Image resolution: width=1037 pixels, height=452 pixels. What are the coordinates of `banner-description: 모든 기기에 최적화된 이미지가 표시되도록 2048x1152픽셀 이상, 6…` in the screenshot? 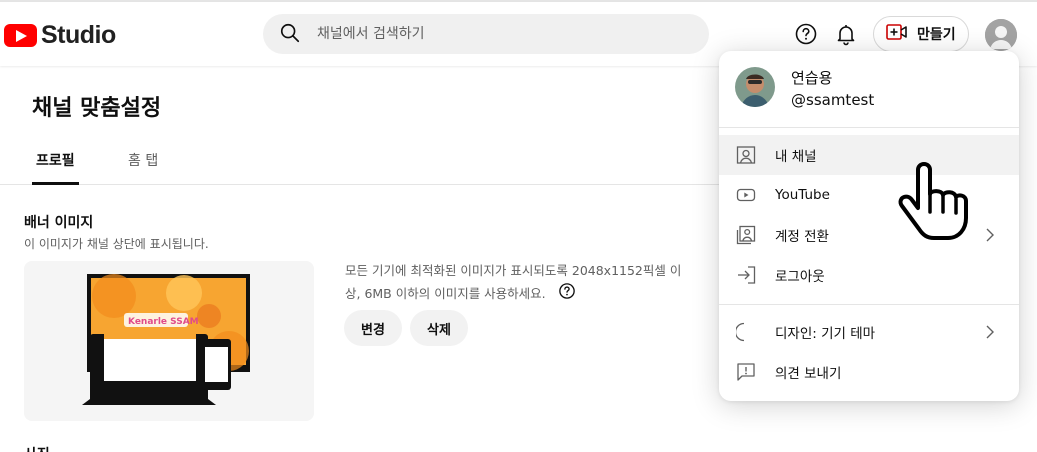 It's located at (515, 283).